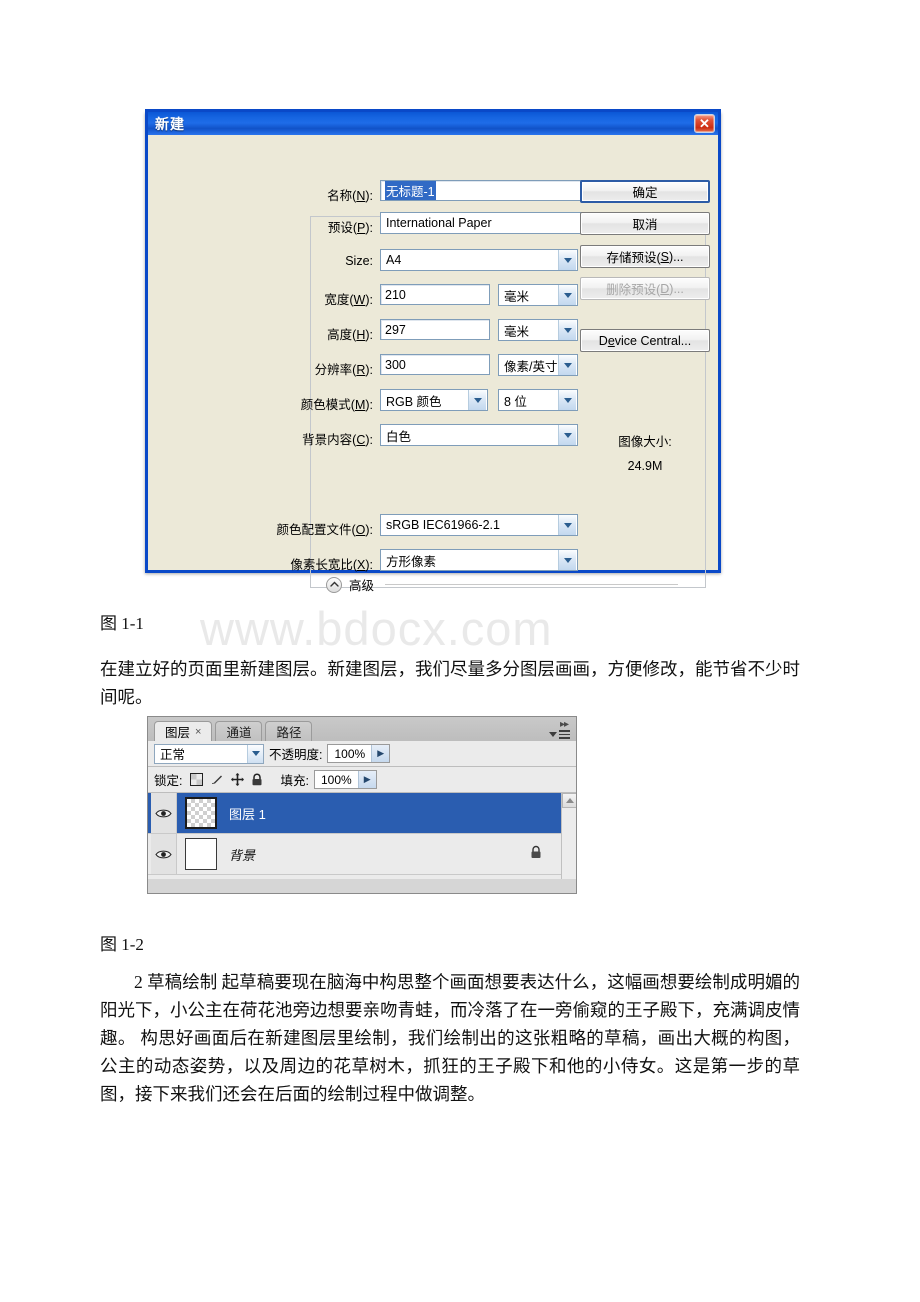 The image size is (920, 1302). I want to click on resolution-unit-value: 像素/英寸, so click(531, 366).